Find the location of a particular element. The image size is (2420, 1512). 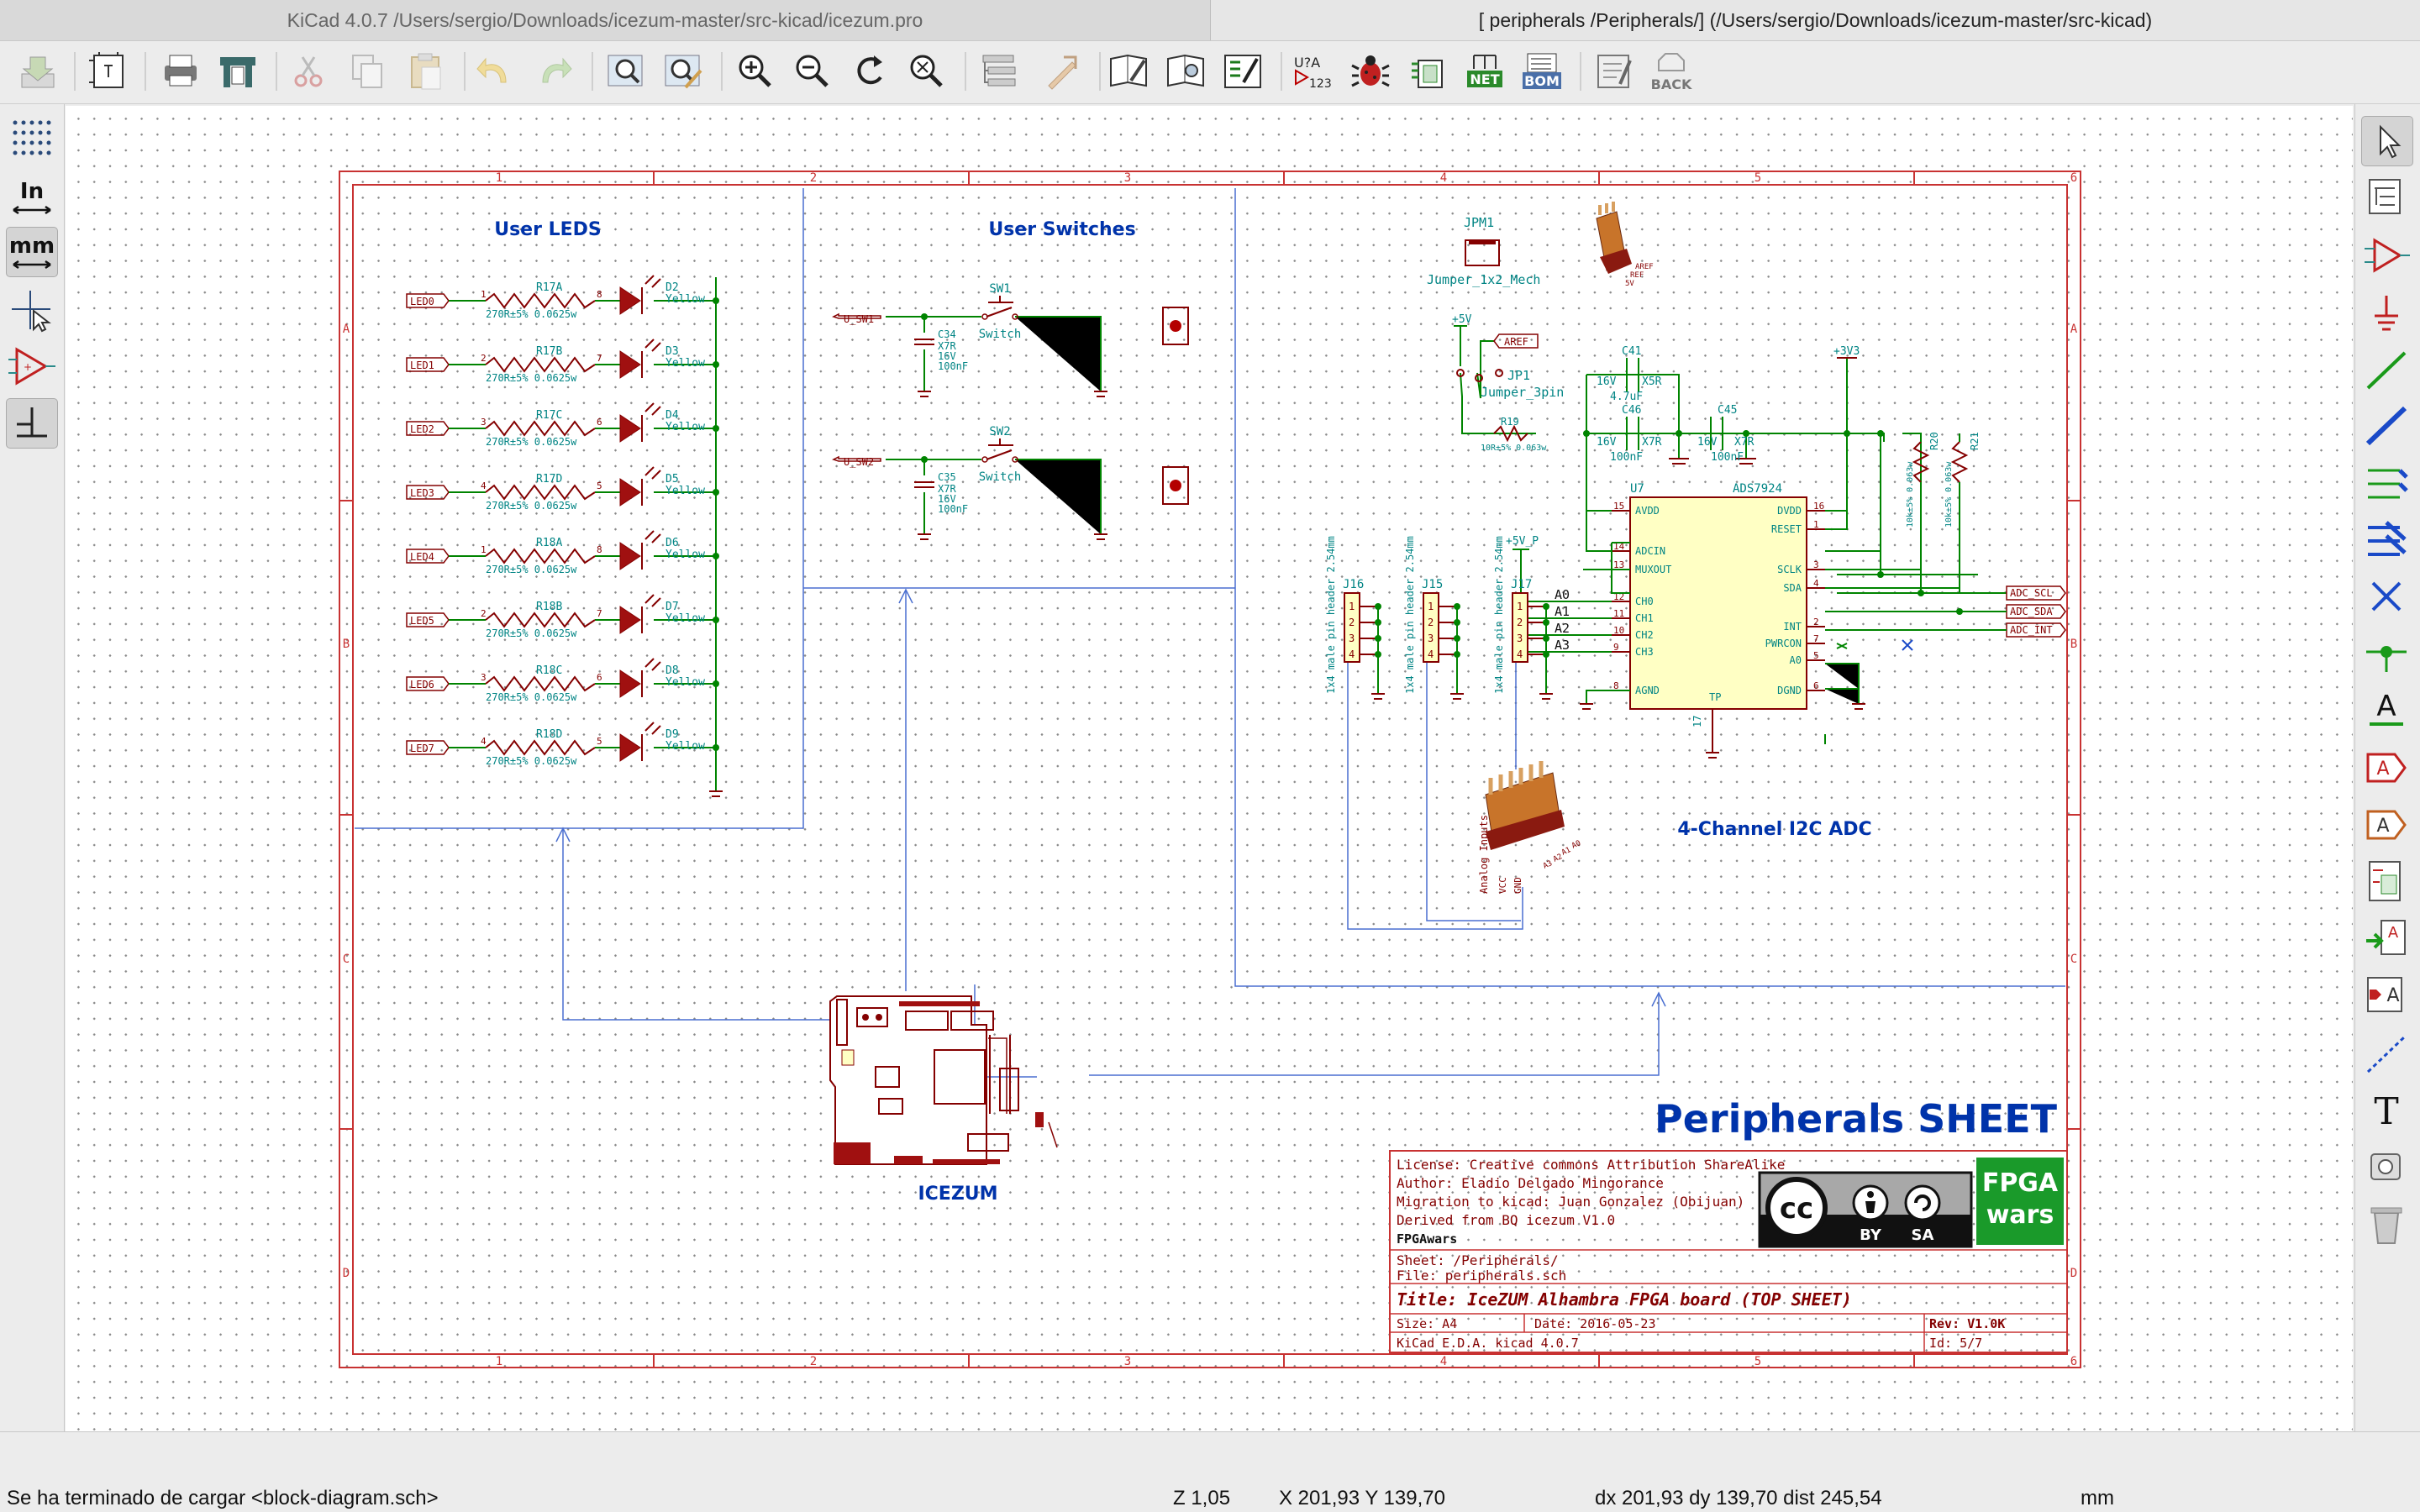

units-inch-icon: In is located at coordinates (32, 197).